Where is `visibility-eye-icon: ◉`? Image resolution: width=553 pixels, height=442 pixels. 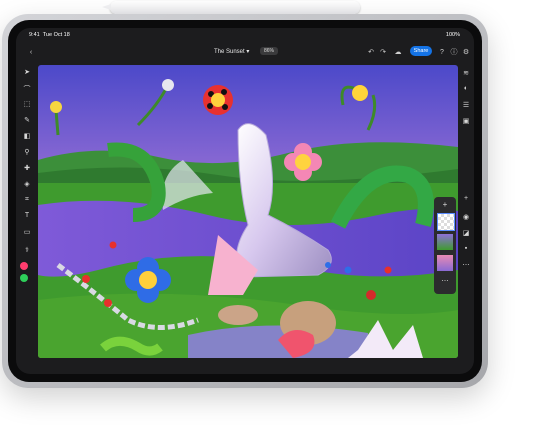
visibility-eye-icon: ◉ is located at coordinates (466, 217).